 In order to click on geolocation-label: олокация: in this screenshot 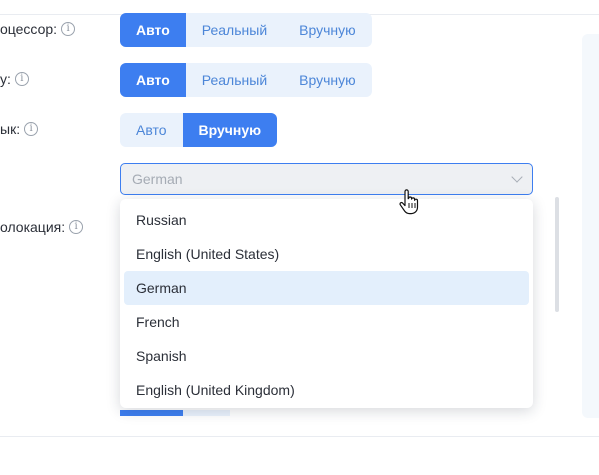, I will do `click(33, 227)`.